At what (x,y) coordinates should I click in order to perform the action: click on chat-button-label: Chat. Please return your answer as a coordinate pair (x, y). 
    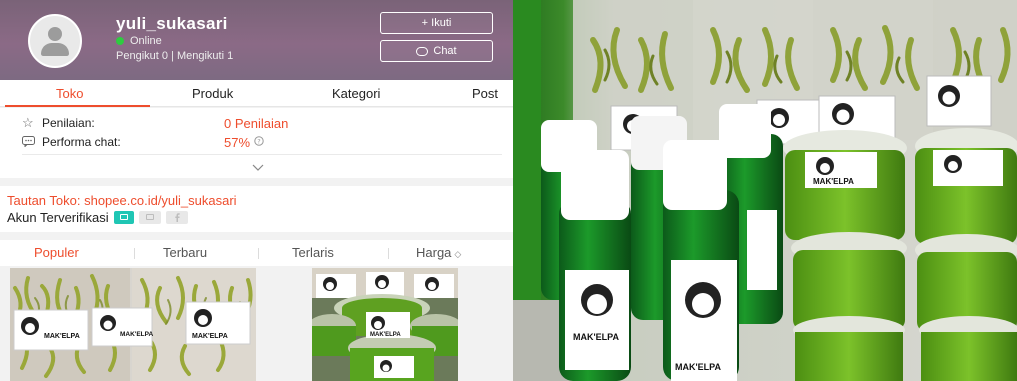
    Looking at the image, I should click on (445, 51).